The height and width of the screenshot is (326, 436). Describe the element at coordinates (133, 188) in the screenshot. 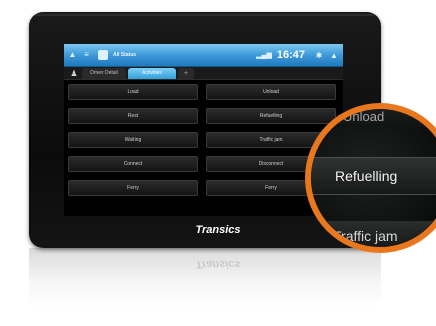

I see `ferry-button: Ferry` at that location.